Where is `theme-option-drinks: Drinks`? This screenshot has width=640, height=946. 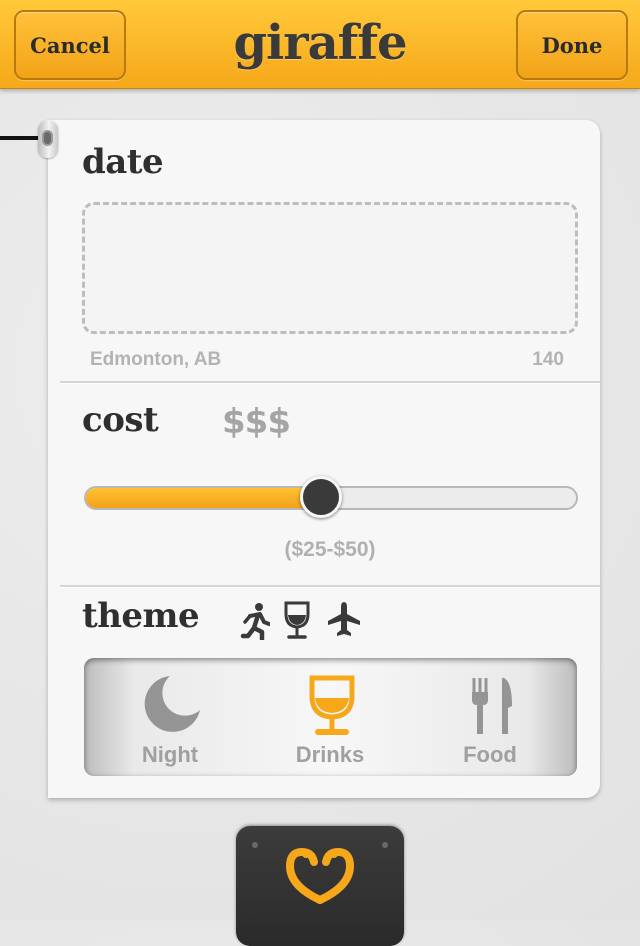
theme-option-drinks: Drinks is located at coordinates (330, 717).